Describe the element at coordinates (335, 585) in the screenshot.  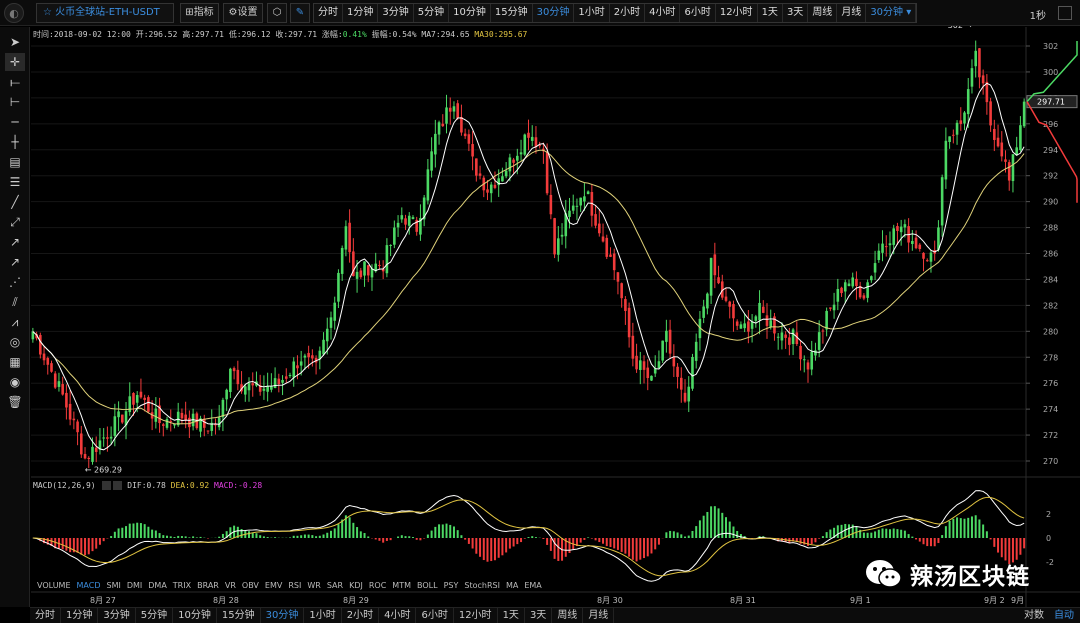
I see `indicator-tab-sar: SAR` at that location.